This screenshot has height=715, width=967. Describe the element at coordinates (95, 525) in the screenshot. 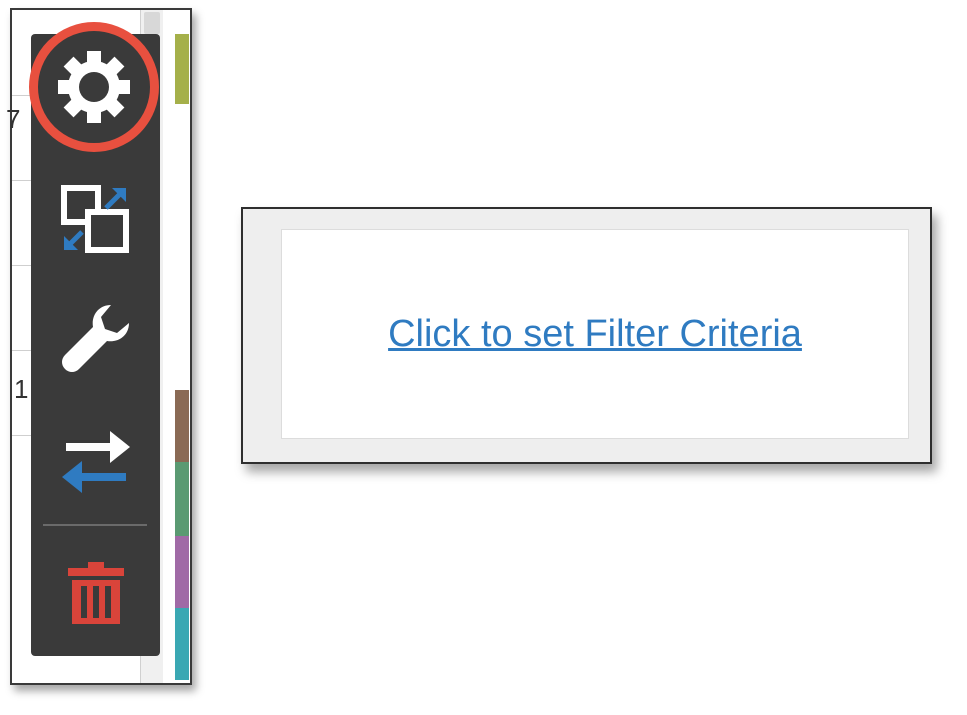

I see `toolbar-divider` at that location.